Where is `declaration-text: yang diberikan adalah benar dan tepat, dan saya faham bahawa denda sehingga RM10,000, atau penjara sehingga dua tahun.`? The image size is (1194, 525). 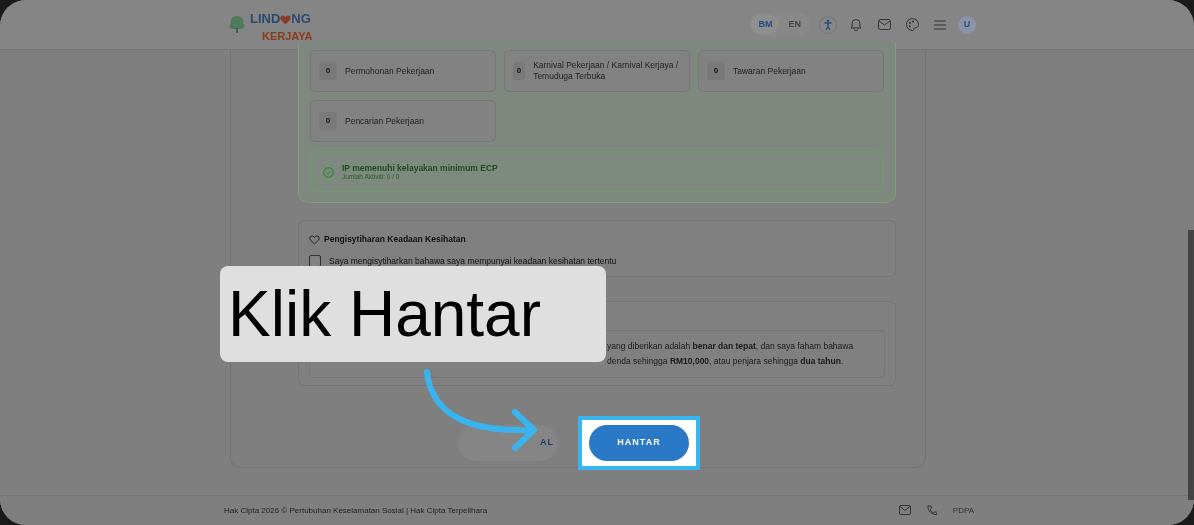
declaration-text: yang diberikan adalah benar dan tepat, dan saya faham bahawa denda sehingga RM10,000, atau penjara sehingga dua tahun. is located at coordinates (731, 353).